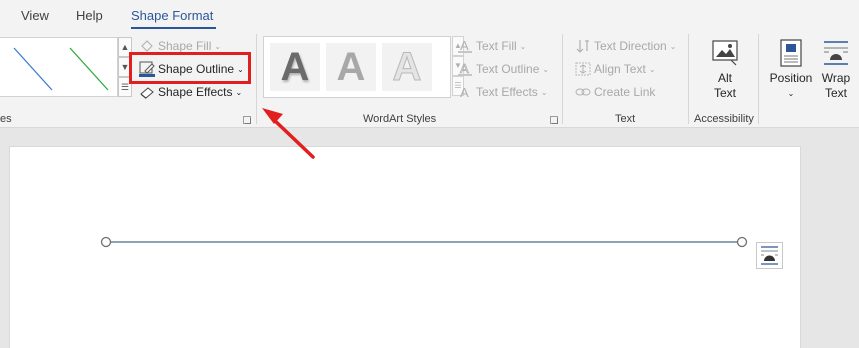 The height and width of the screenshot is (348, 859). Describe the element at coordinates (292, 137) in the screenshot. I see `pointer-arrow-shaft` at that location.